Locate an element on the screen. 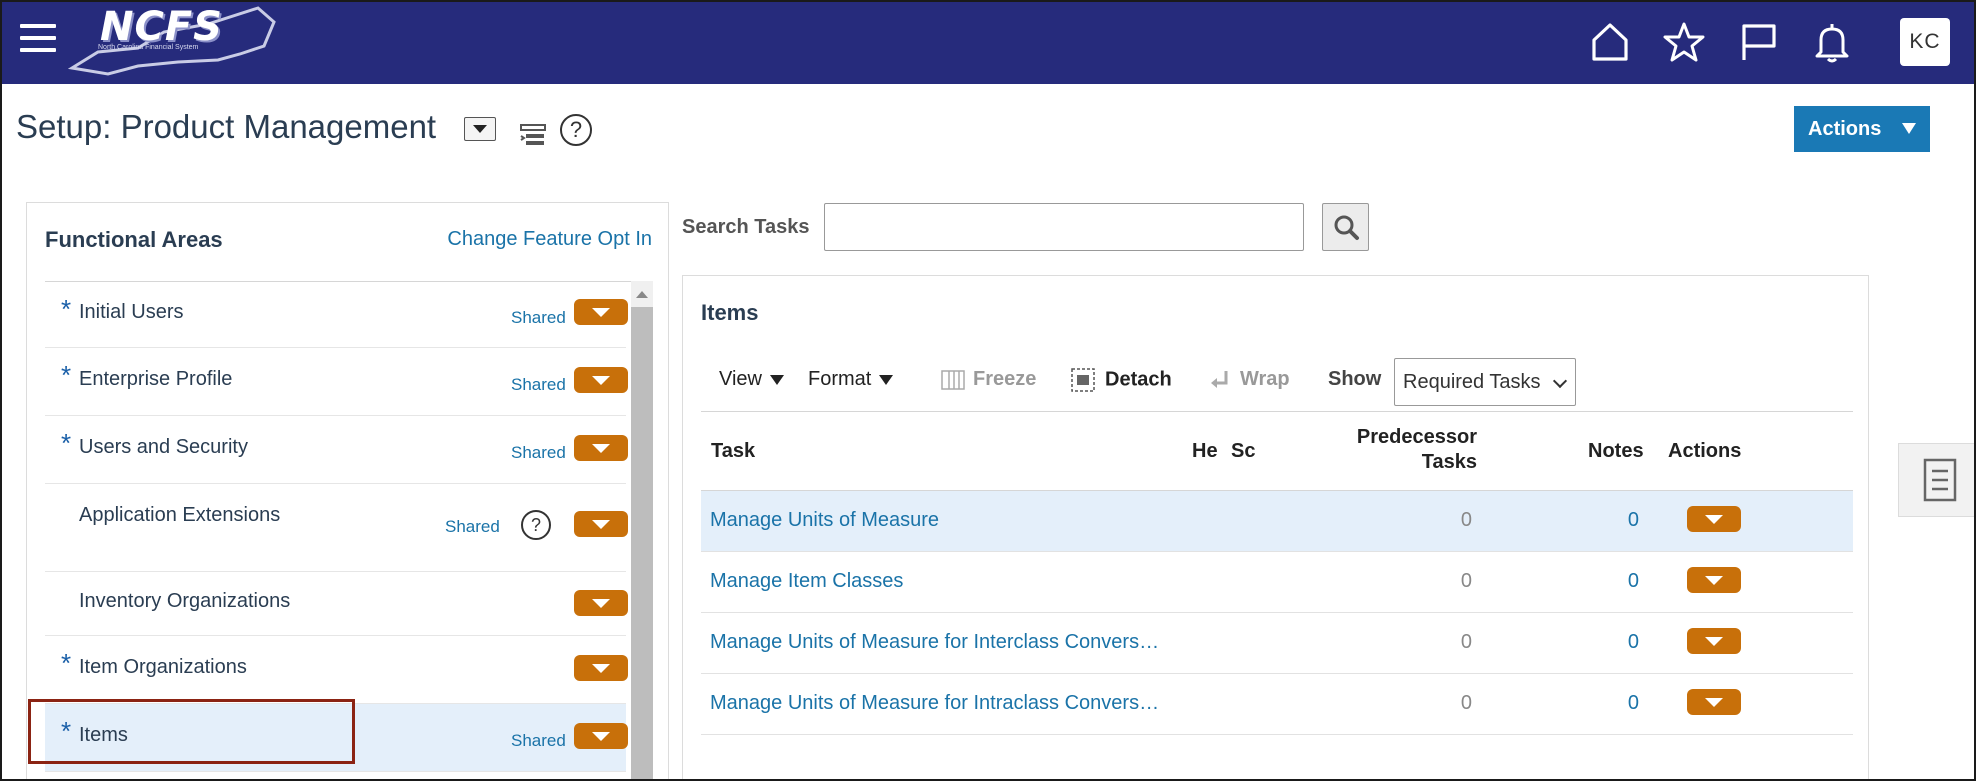 This screenshot has width=1976, height=781. column-header-predecessor: Predecessor is located at coordinates (1400, 437).